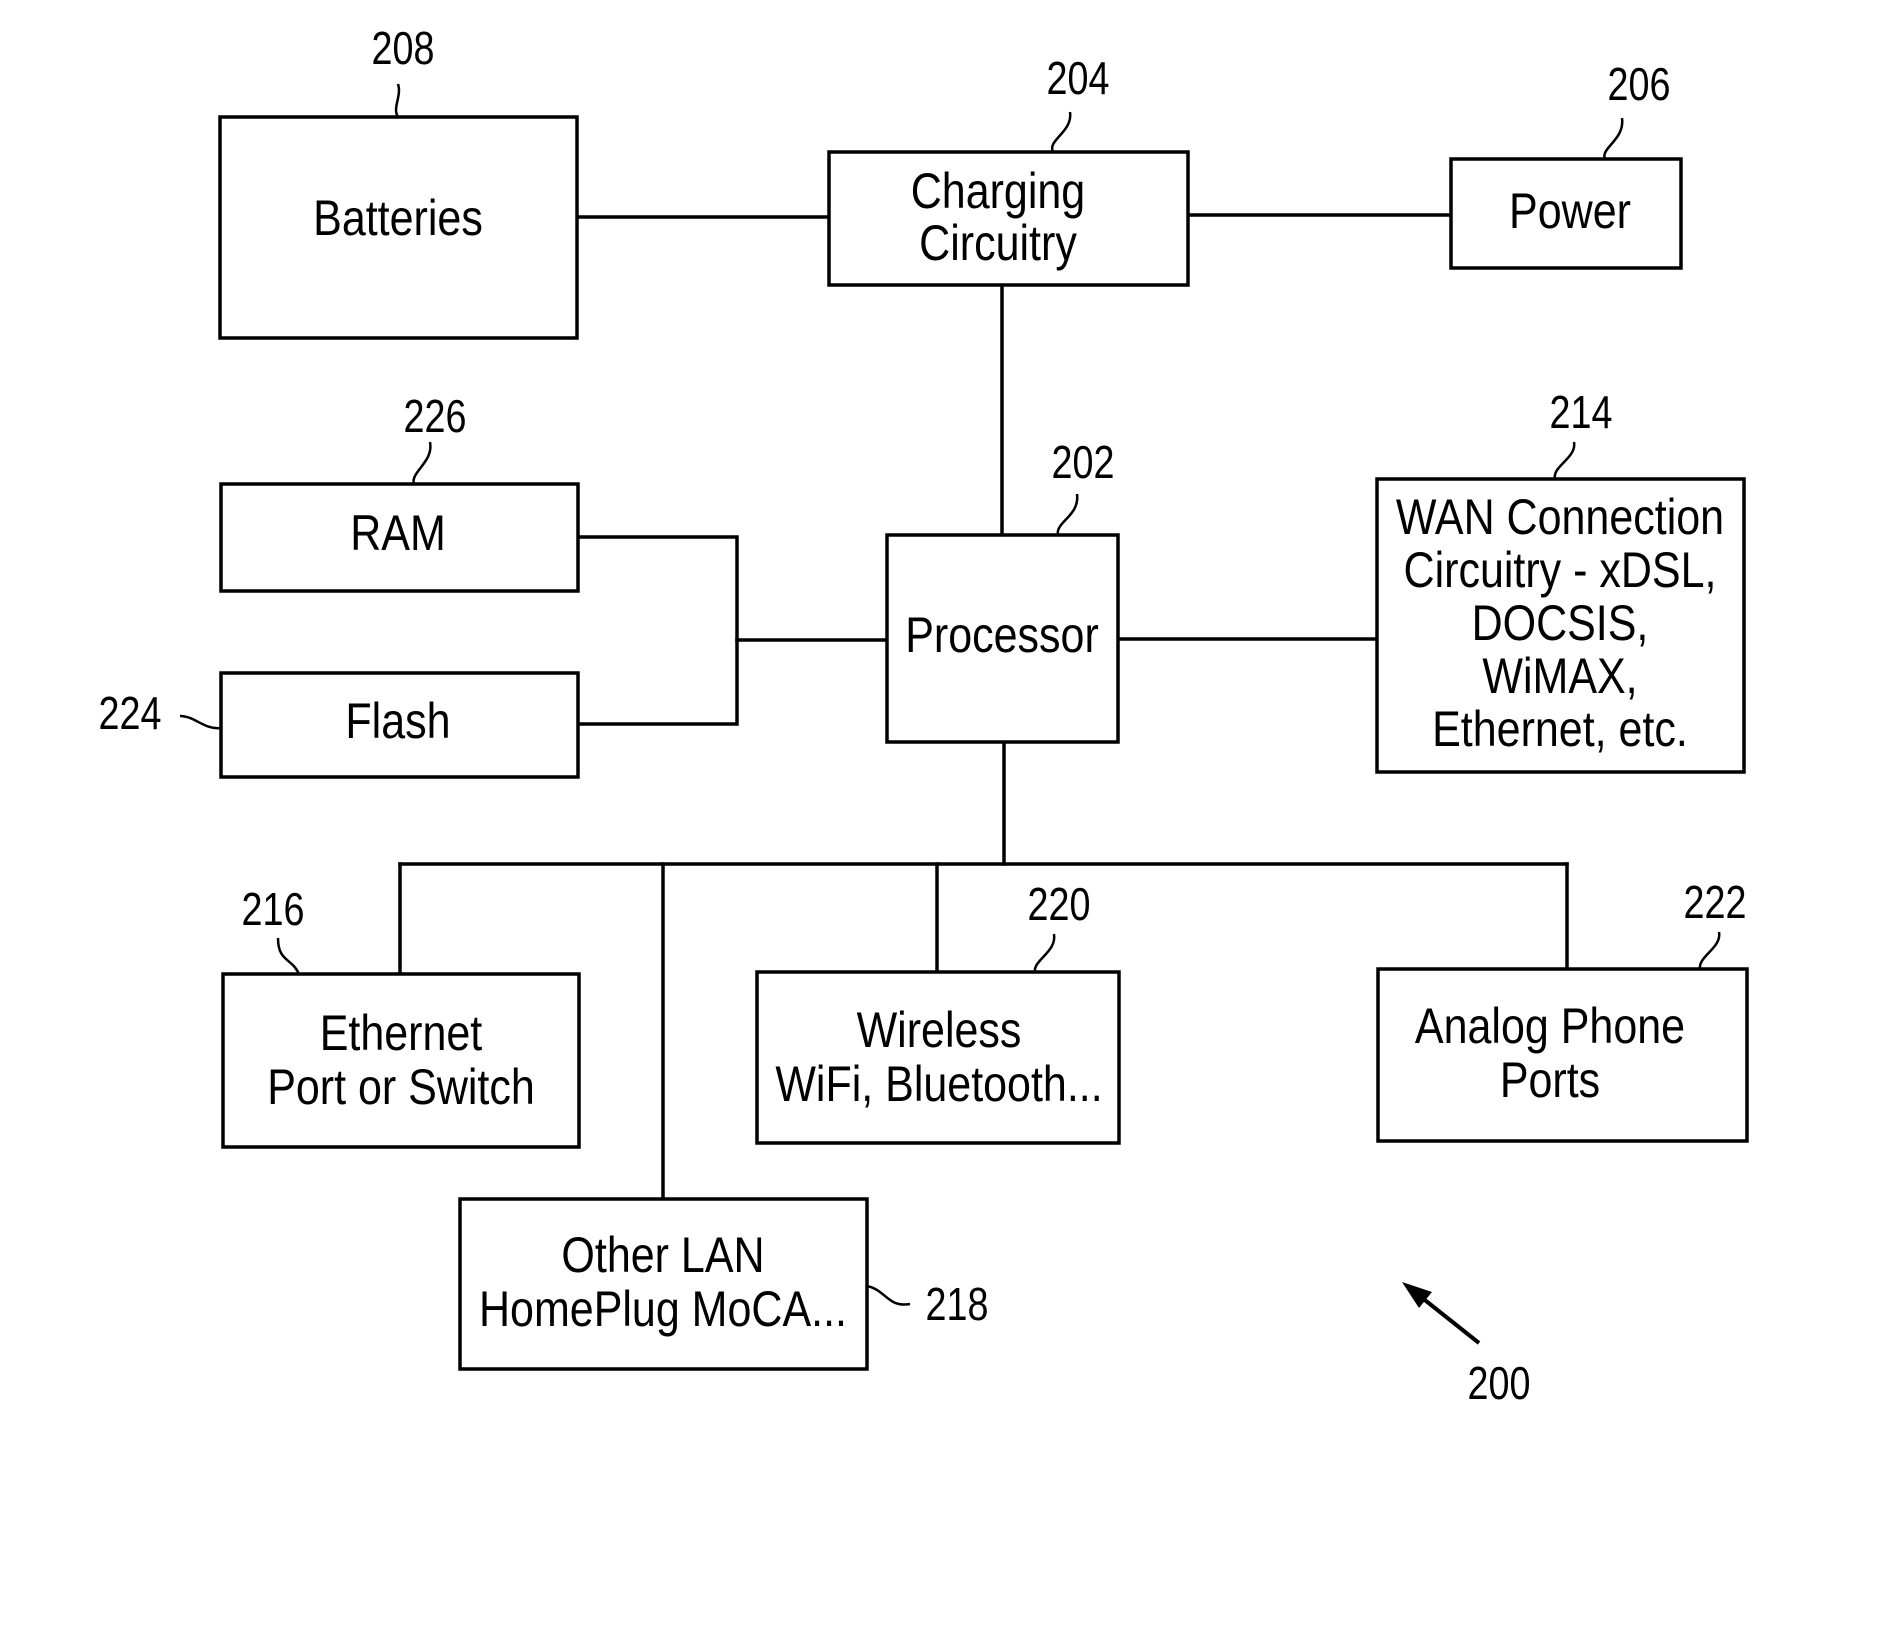 This screenshot has width=1892, height=1652. What do you see at coordinates (200, 722) in the screenshot?
I see `flash-leader` at bounding box center [200, 722].